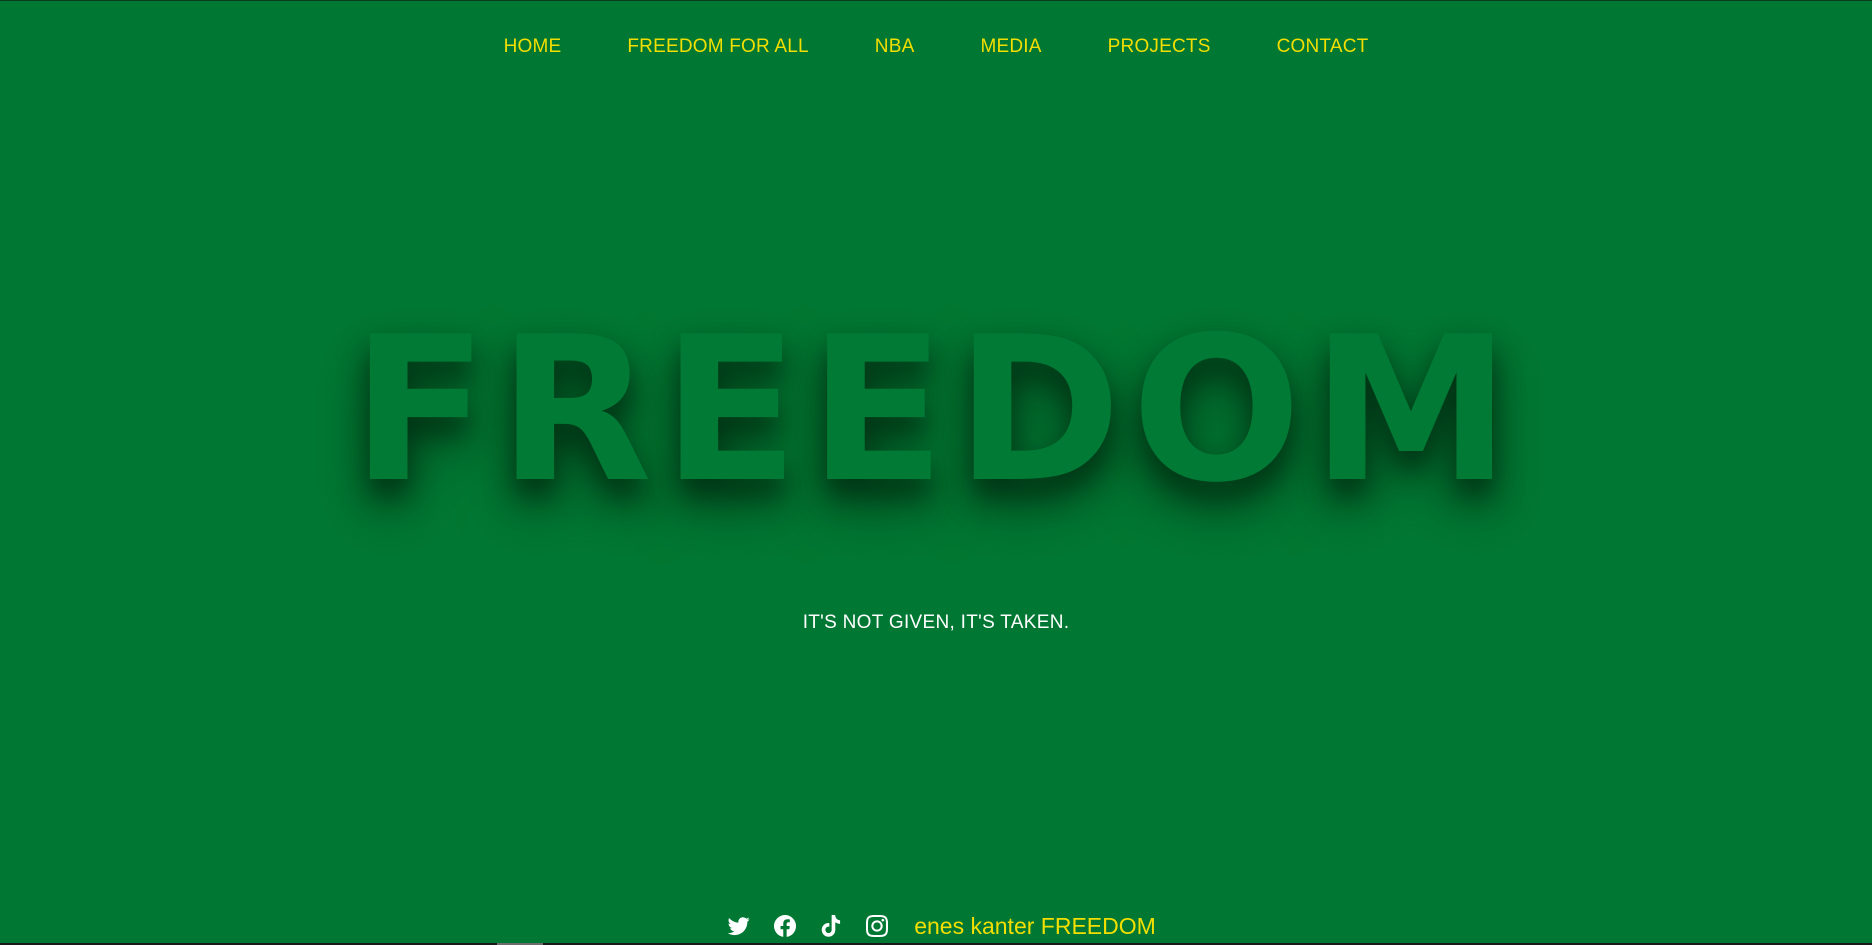  Describe the element at coordinates (831, 926) in the screenshot. I see `tiktok-icon` at that location.